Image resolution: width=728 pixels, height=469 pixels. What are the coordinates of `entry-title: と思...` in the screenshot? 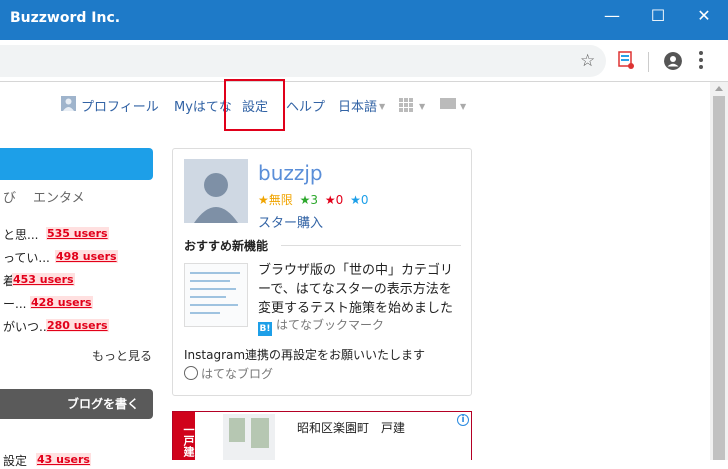 It's located at (20, 234).